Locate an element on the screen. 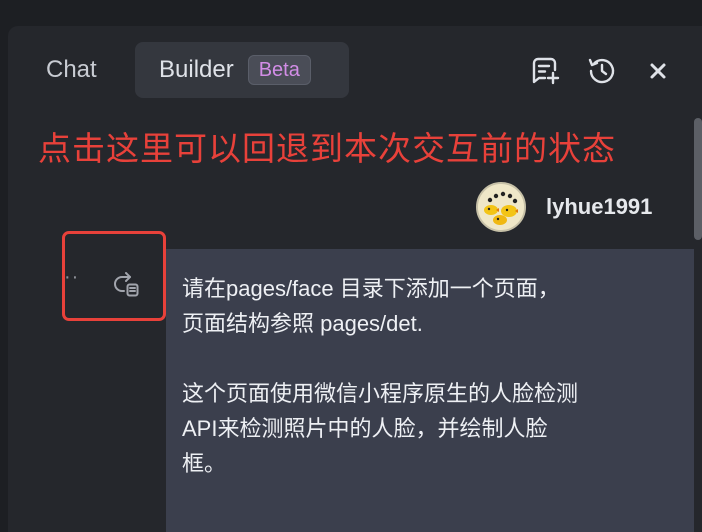  tab-chat: Chat is located at coordinates (85, 70).